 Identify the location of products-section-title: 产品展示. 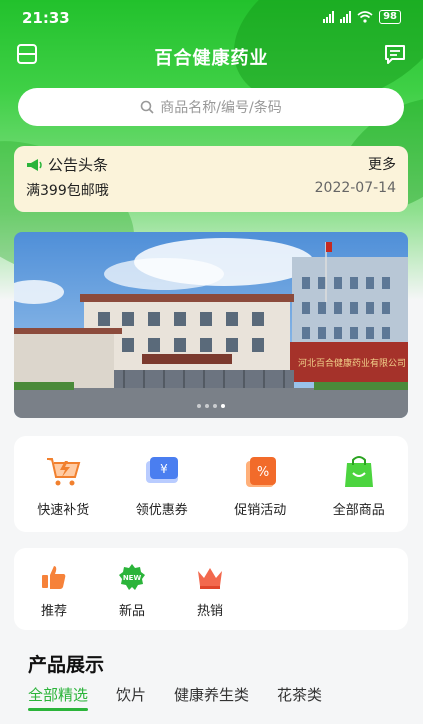
(66, 665).